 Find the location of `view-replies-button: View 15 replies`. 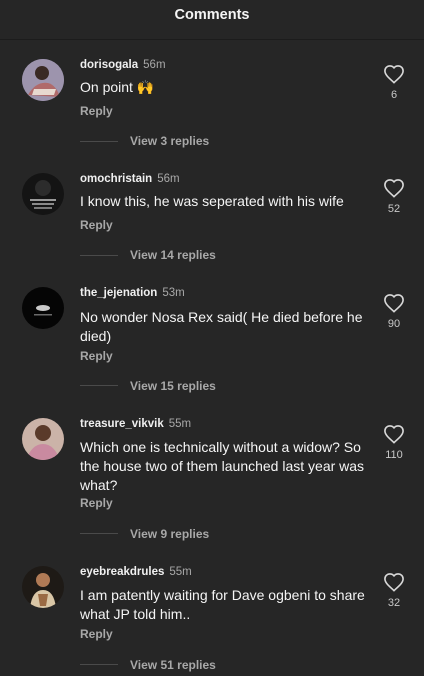

view-replies-button: View 15 replies is located at coordinates (173, 386).